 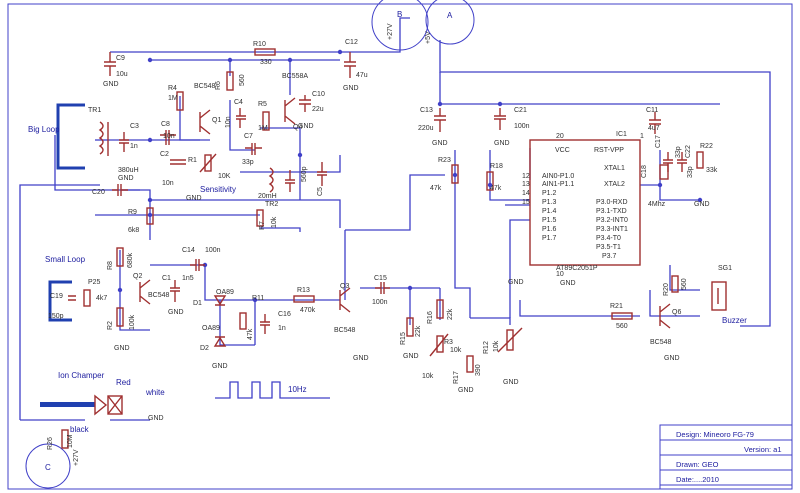 I want to click on svg-text: 4Mhz, so click(x=657, y=204).